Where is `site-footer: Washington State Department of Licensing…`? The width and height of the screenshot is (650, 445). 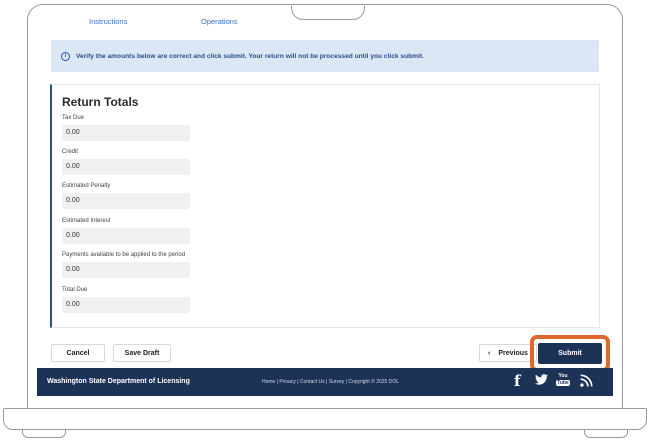
site-footer: Washington State Department of Licensing… is located at coordinates (325, 382).